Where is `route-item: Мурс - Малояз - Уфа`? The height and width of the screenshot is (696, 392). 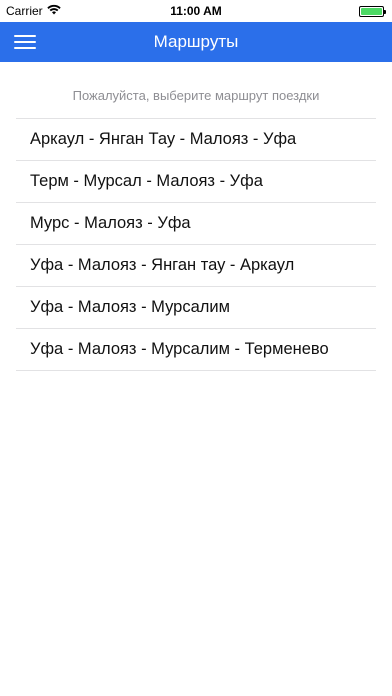 route-item: Мурс - Малояз - Уфа is located at coordinates (196, 224).